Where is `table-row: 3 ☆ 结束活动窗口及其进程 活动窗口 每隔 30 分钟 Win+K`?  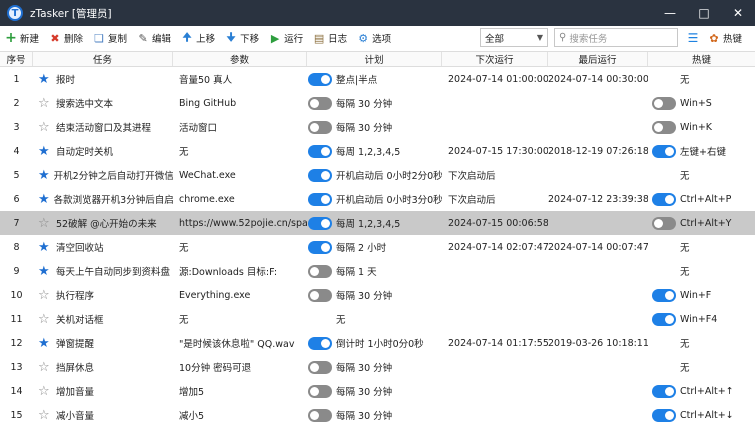
table-row: 3 ☆ 结束活动窗口及其进程 活动窗口 每隔 30 分钟 Win+K is located at coordinates (377, 127).